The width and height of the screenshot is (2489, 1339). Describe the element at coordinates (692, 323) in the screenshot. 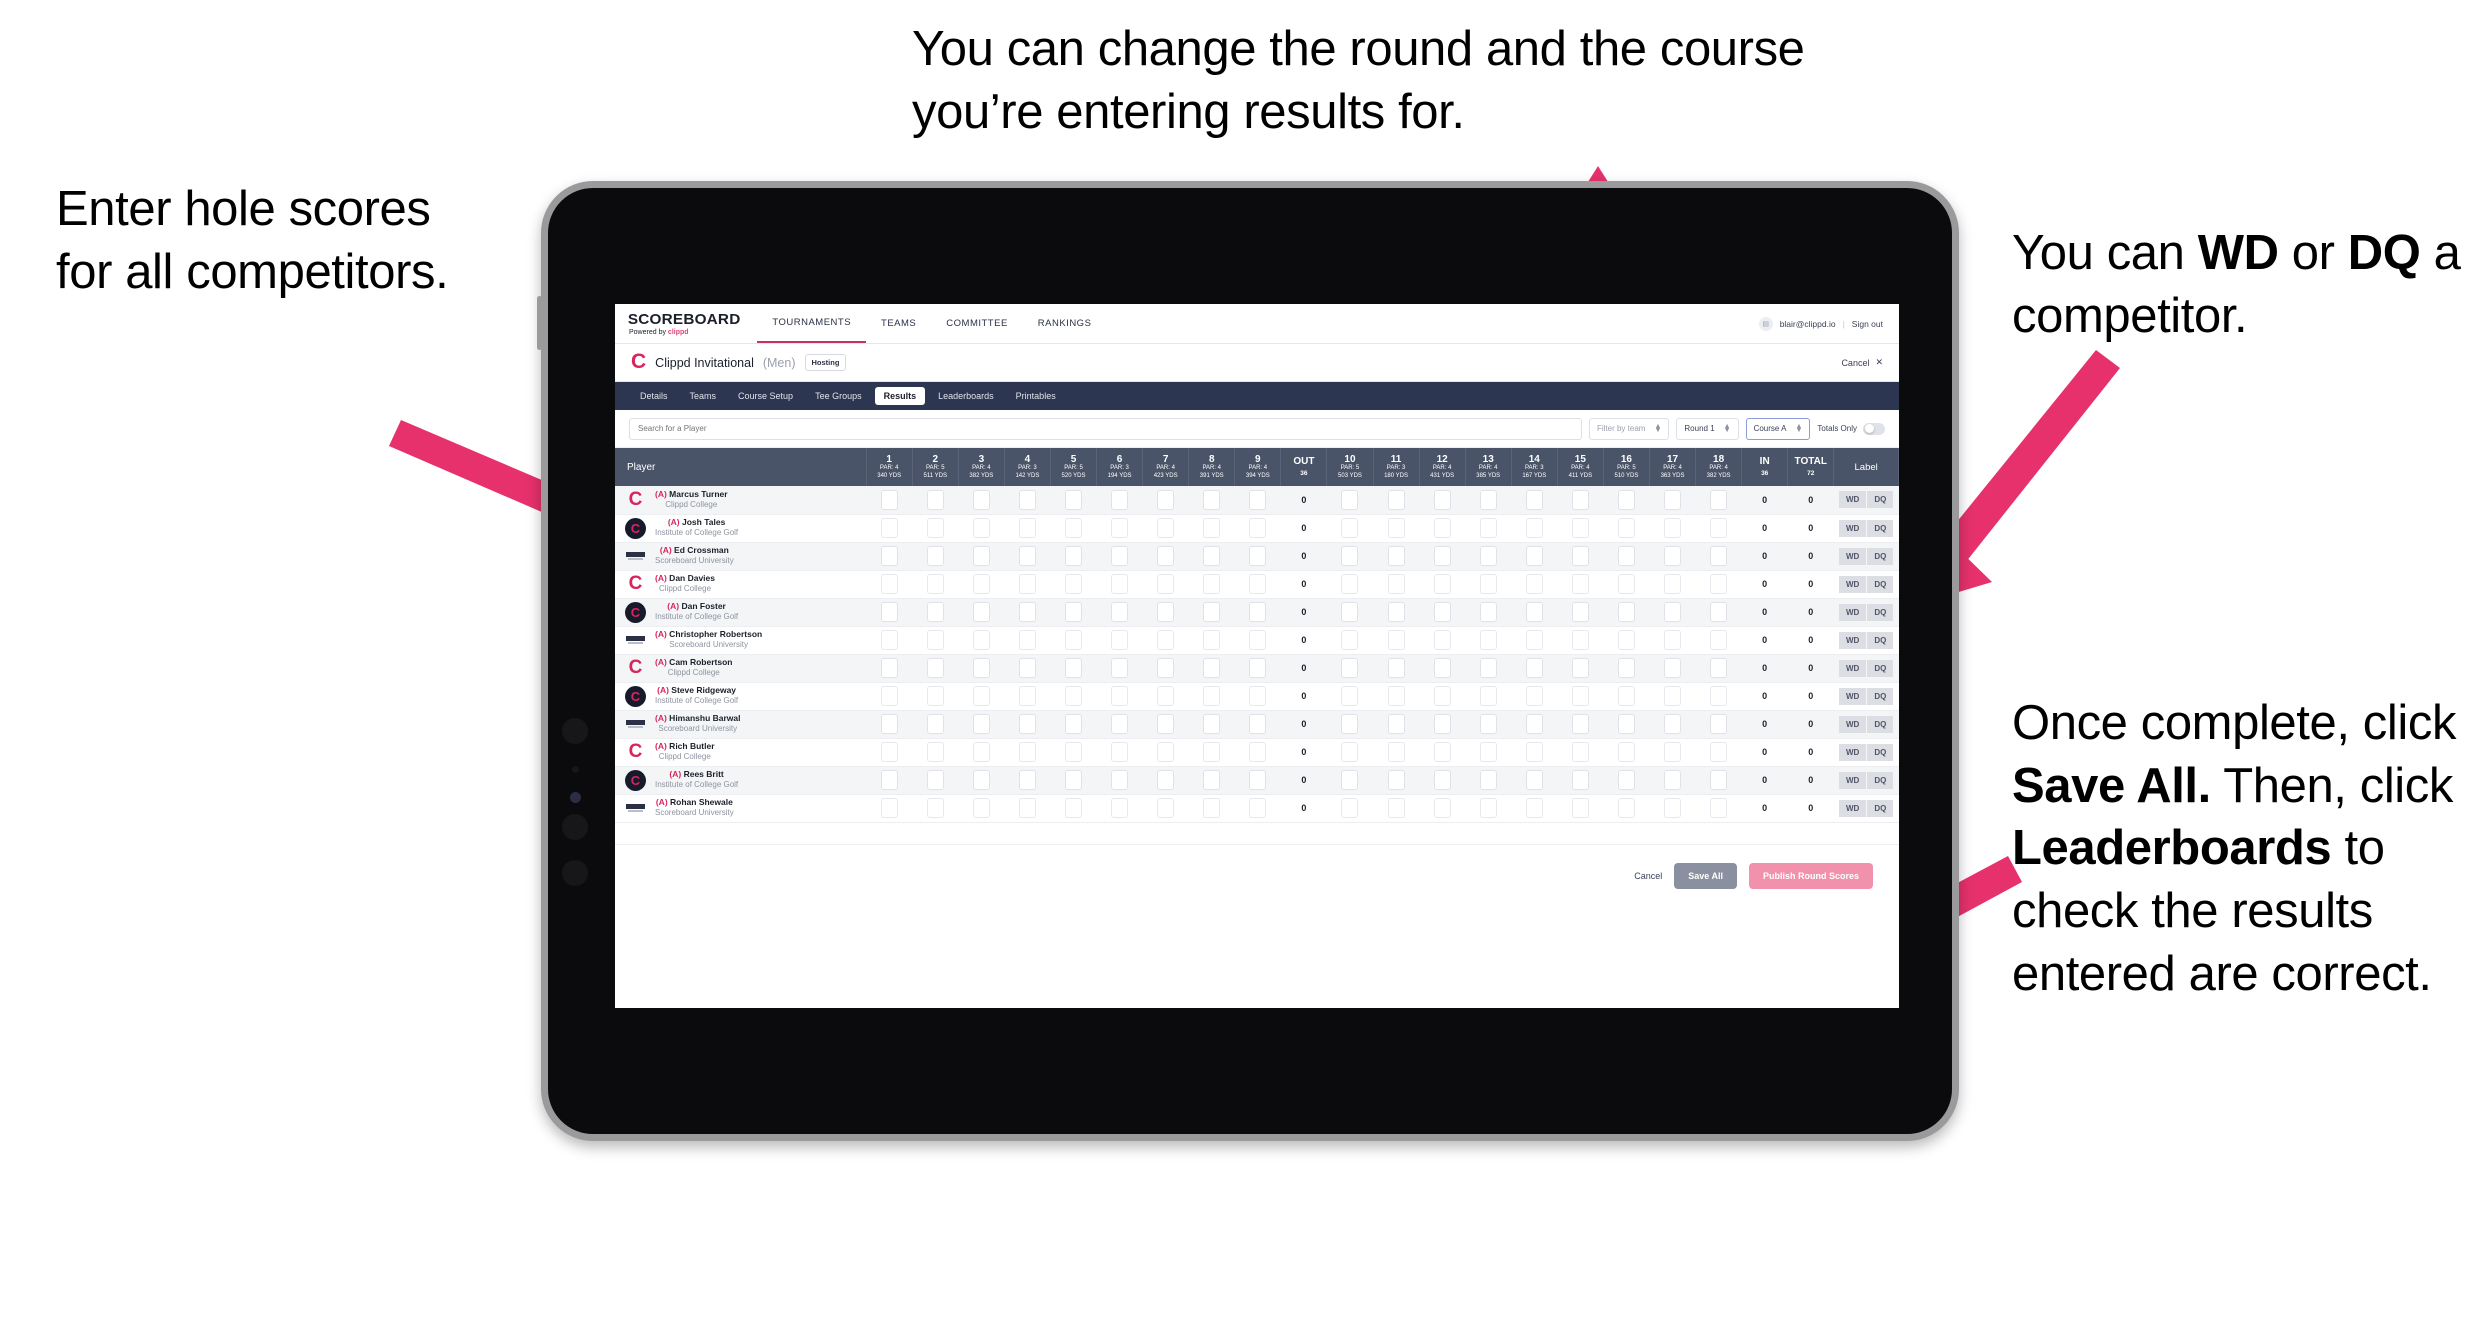

I see `scoreboard-logo: SCOREBOARD Powered by clippd` at that location.